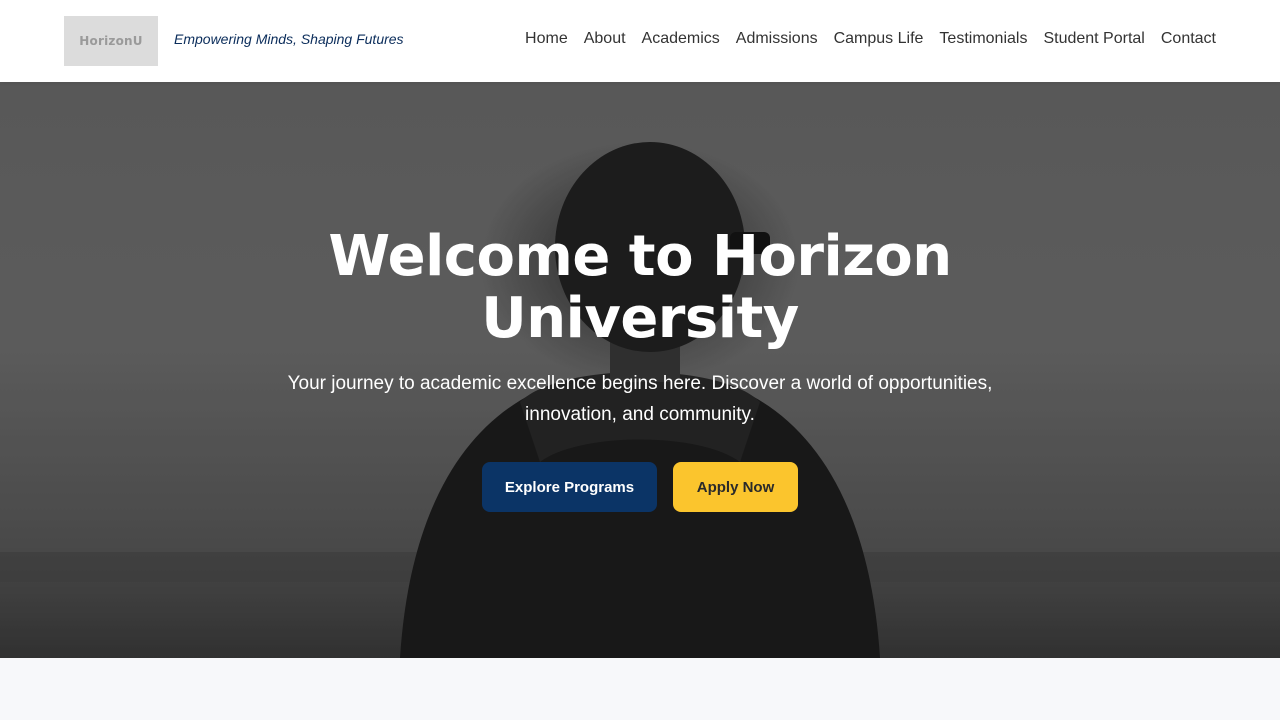  Describe the element at coordinates (640, 287) in the screenshot. I see `hero-title: Welcome to Horizon University` at that location.